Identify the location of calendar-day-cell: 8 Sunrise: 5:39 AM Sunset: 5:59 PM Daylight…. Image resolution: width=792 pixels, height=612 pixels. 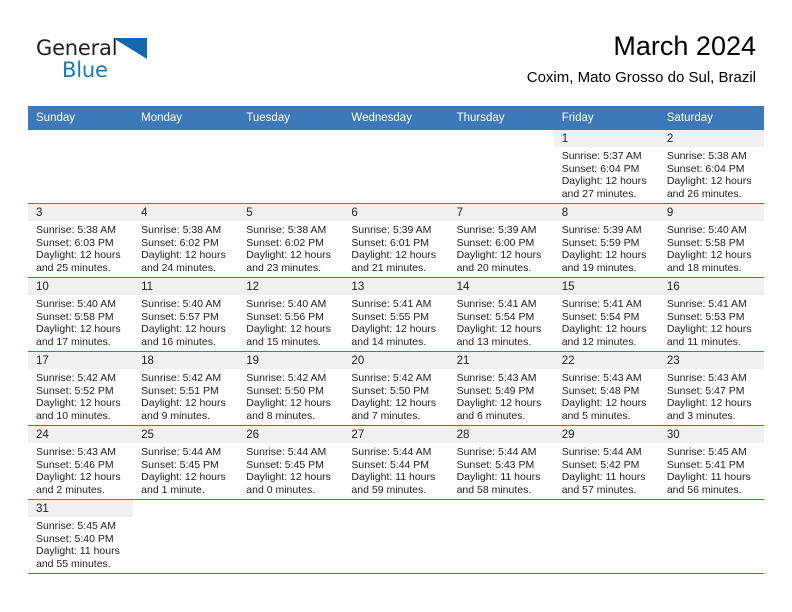
(606, 240).